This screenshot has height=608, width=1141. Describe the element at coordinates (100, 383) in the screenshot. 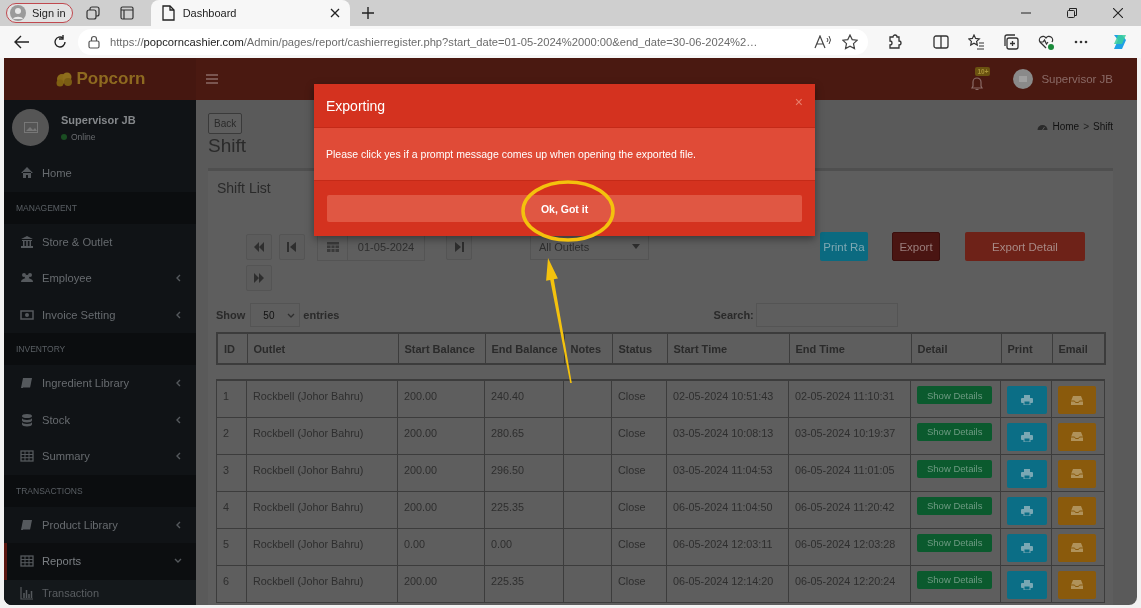

I see `sidebar-item: Ingredient Library` at that location.